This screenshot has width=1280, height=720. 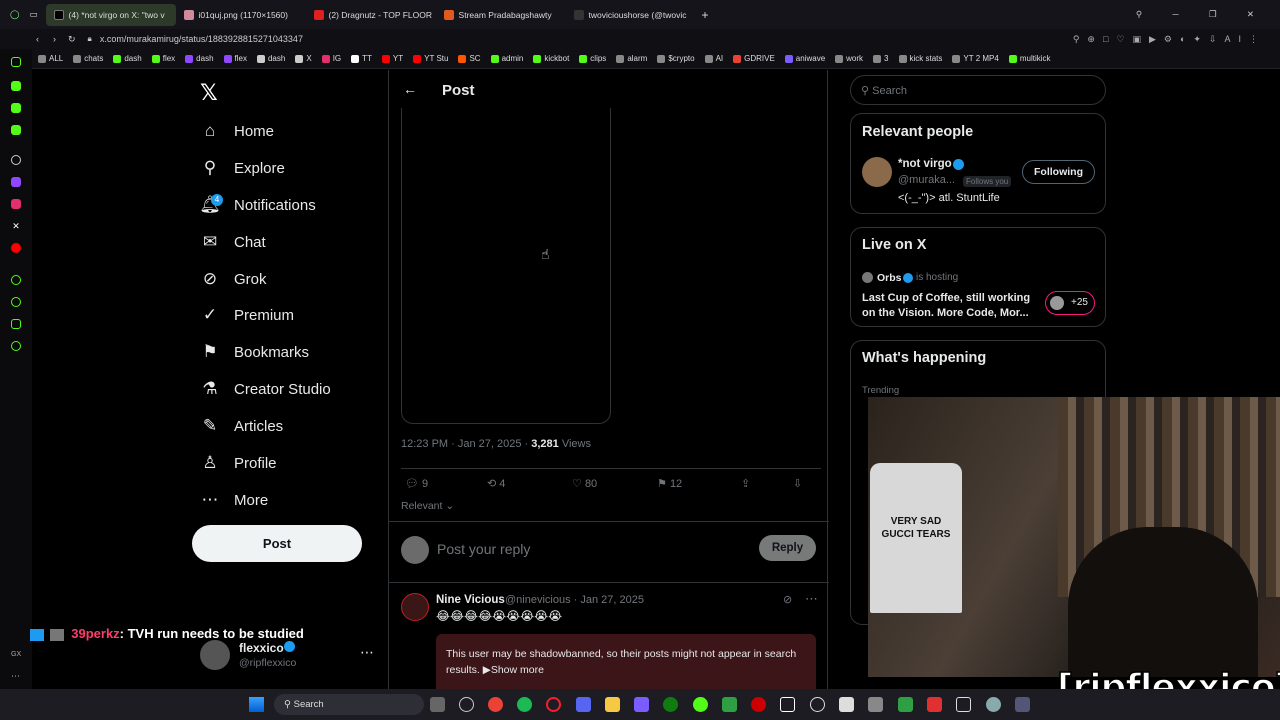 I want to click on repost-action: ⟲ 4, so click(x=496, y=483).